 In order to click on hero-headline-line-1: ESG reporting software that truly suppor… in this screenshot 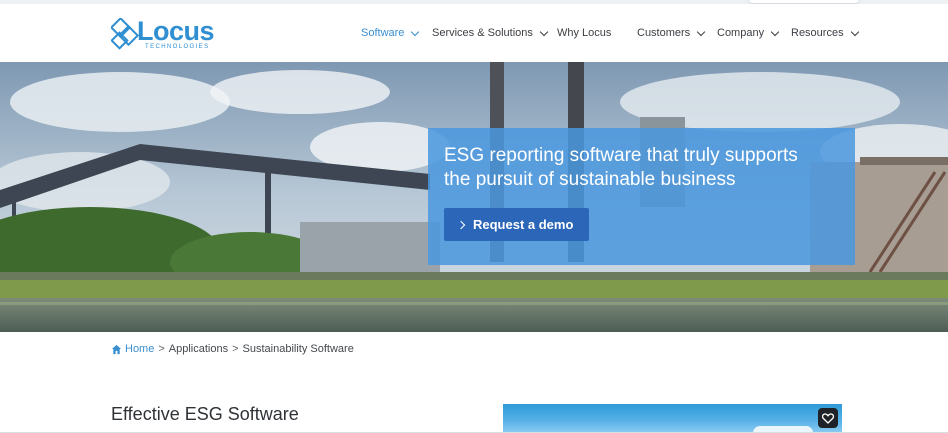, I will do `click(621, 155)`.